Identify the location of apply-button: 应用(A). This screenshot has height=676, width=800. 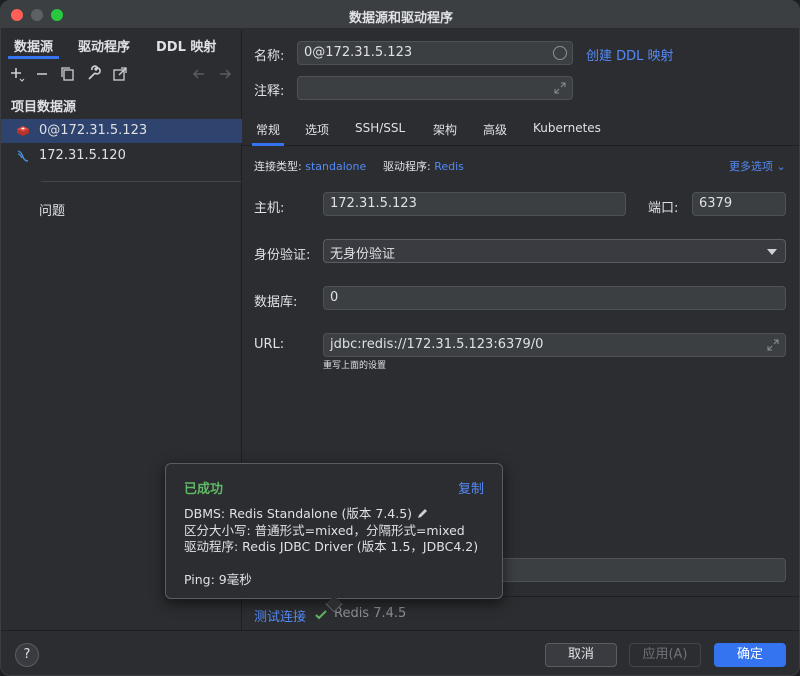
(665, 655).